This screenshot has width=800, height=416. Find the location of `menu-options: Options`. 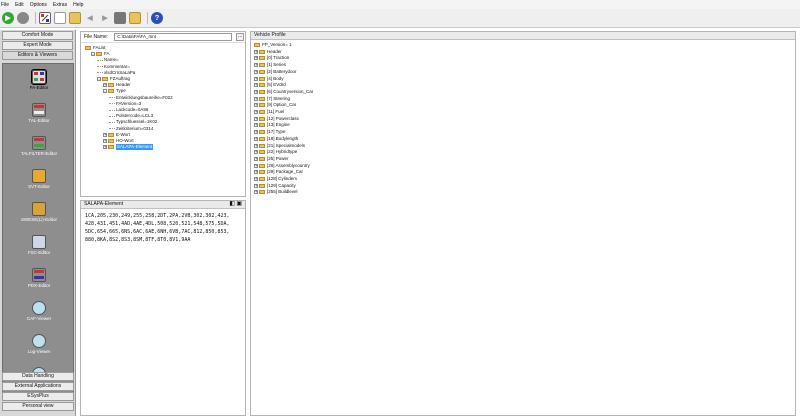

menu-options: Options is located at coordinates (38, 5).